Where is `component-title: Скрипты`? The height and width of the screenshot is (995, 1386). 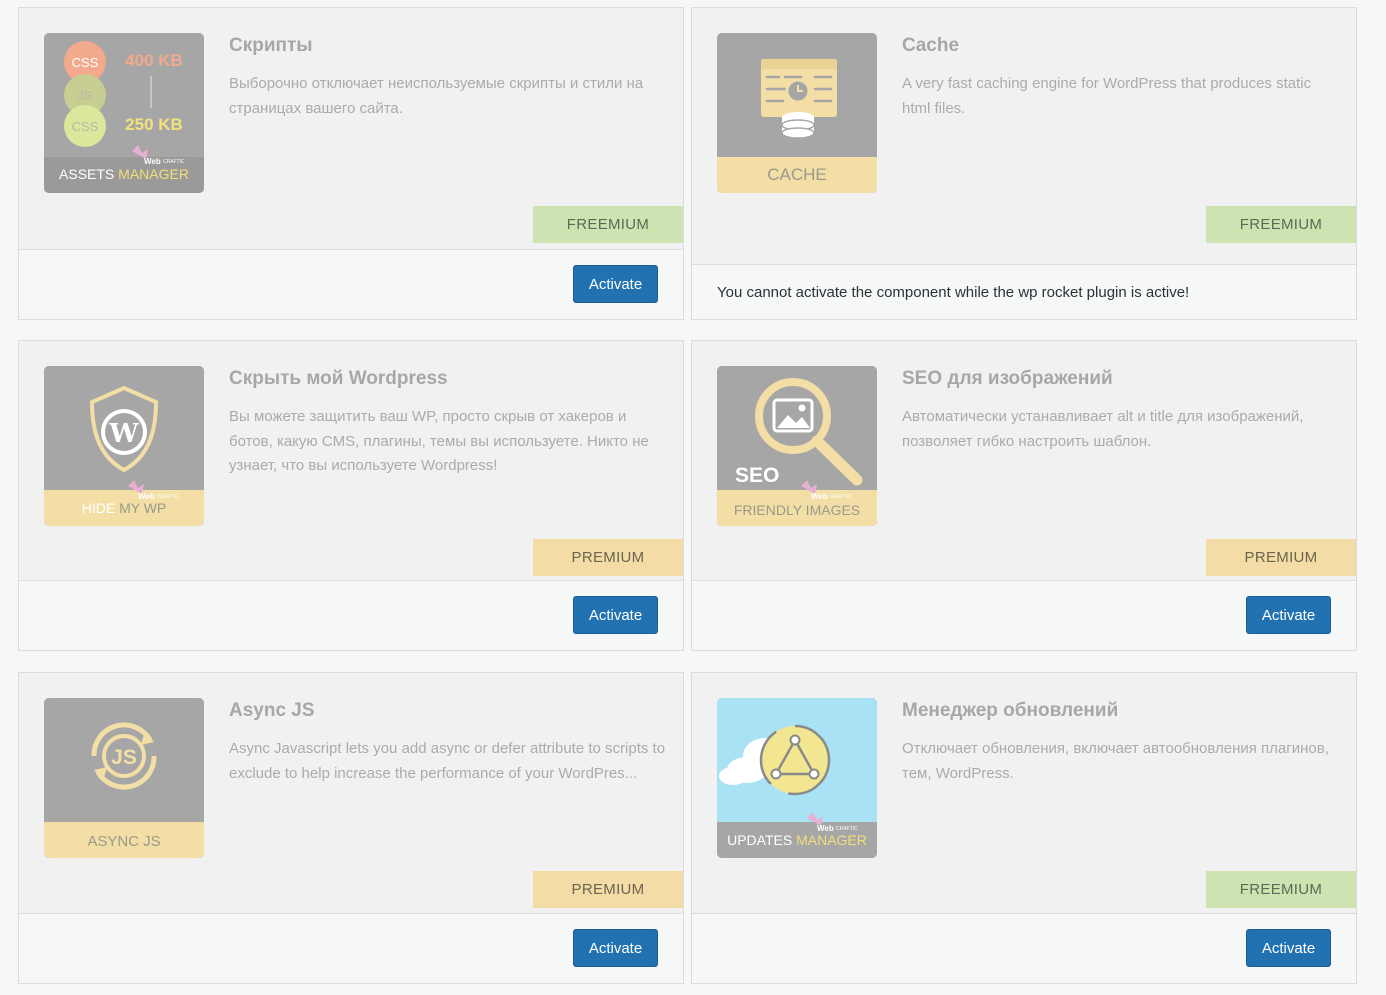 component-title: Скрипты is located at coordinates (271, 45).